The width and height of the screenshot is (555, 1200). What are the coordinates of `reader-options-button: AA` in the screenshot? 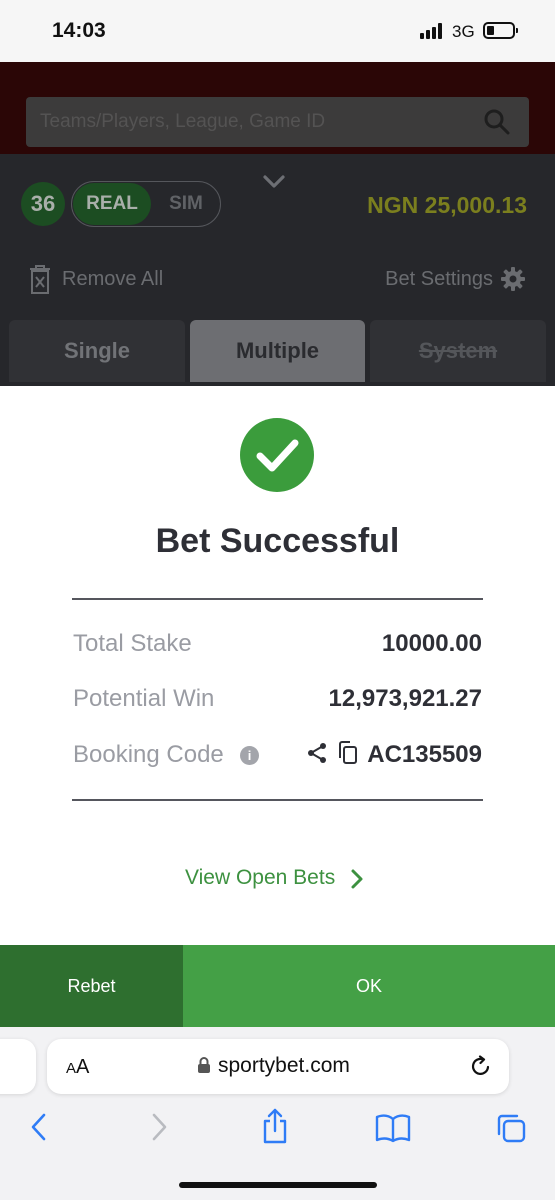 It's located at (77, 1067).